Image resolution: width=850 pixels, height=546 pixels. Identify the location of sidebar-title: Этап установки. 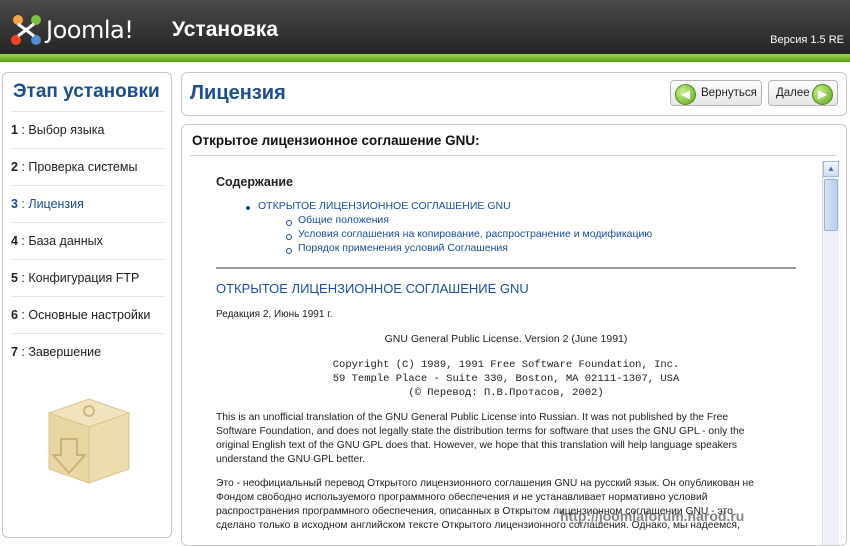
(86, 91).